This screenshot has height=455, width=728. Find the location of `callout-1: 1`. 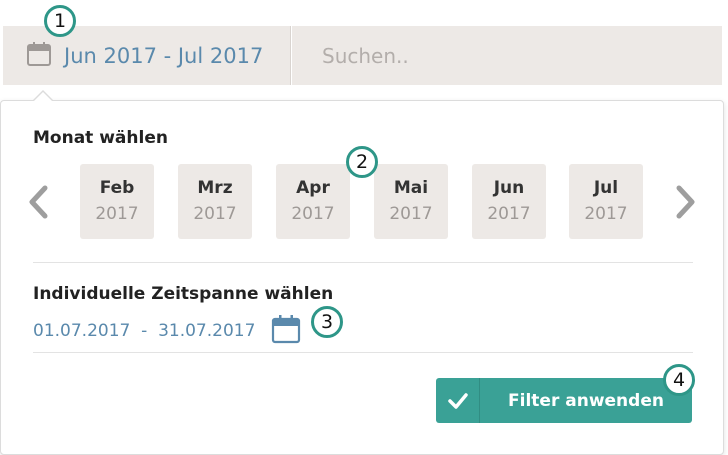

callout-1: 1 is located at coordinates (60, 21).